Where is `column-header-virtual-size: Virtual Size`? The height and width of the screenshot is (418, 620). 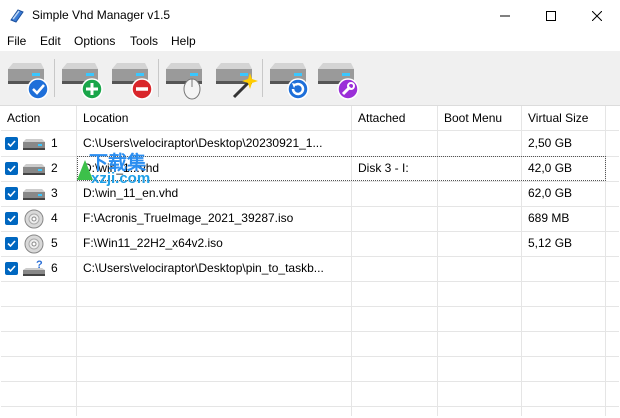
column-header-virtual-size: Virtual Size is located at coordinates (564, 118).